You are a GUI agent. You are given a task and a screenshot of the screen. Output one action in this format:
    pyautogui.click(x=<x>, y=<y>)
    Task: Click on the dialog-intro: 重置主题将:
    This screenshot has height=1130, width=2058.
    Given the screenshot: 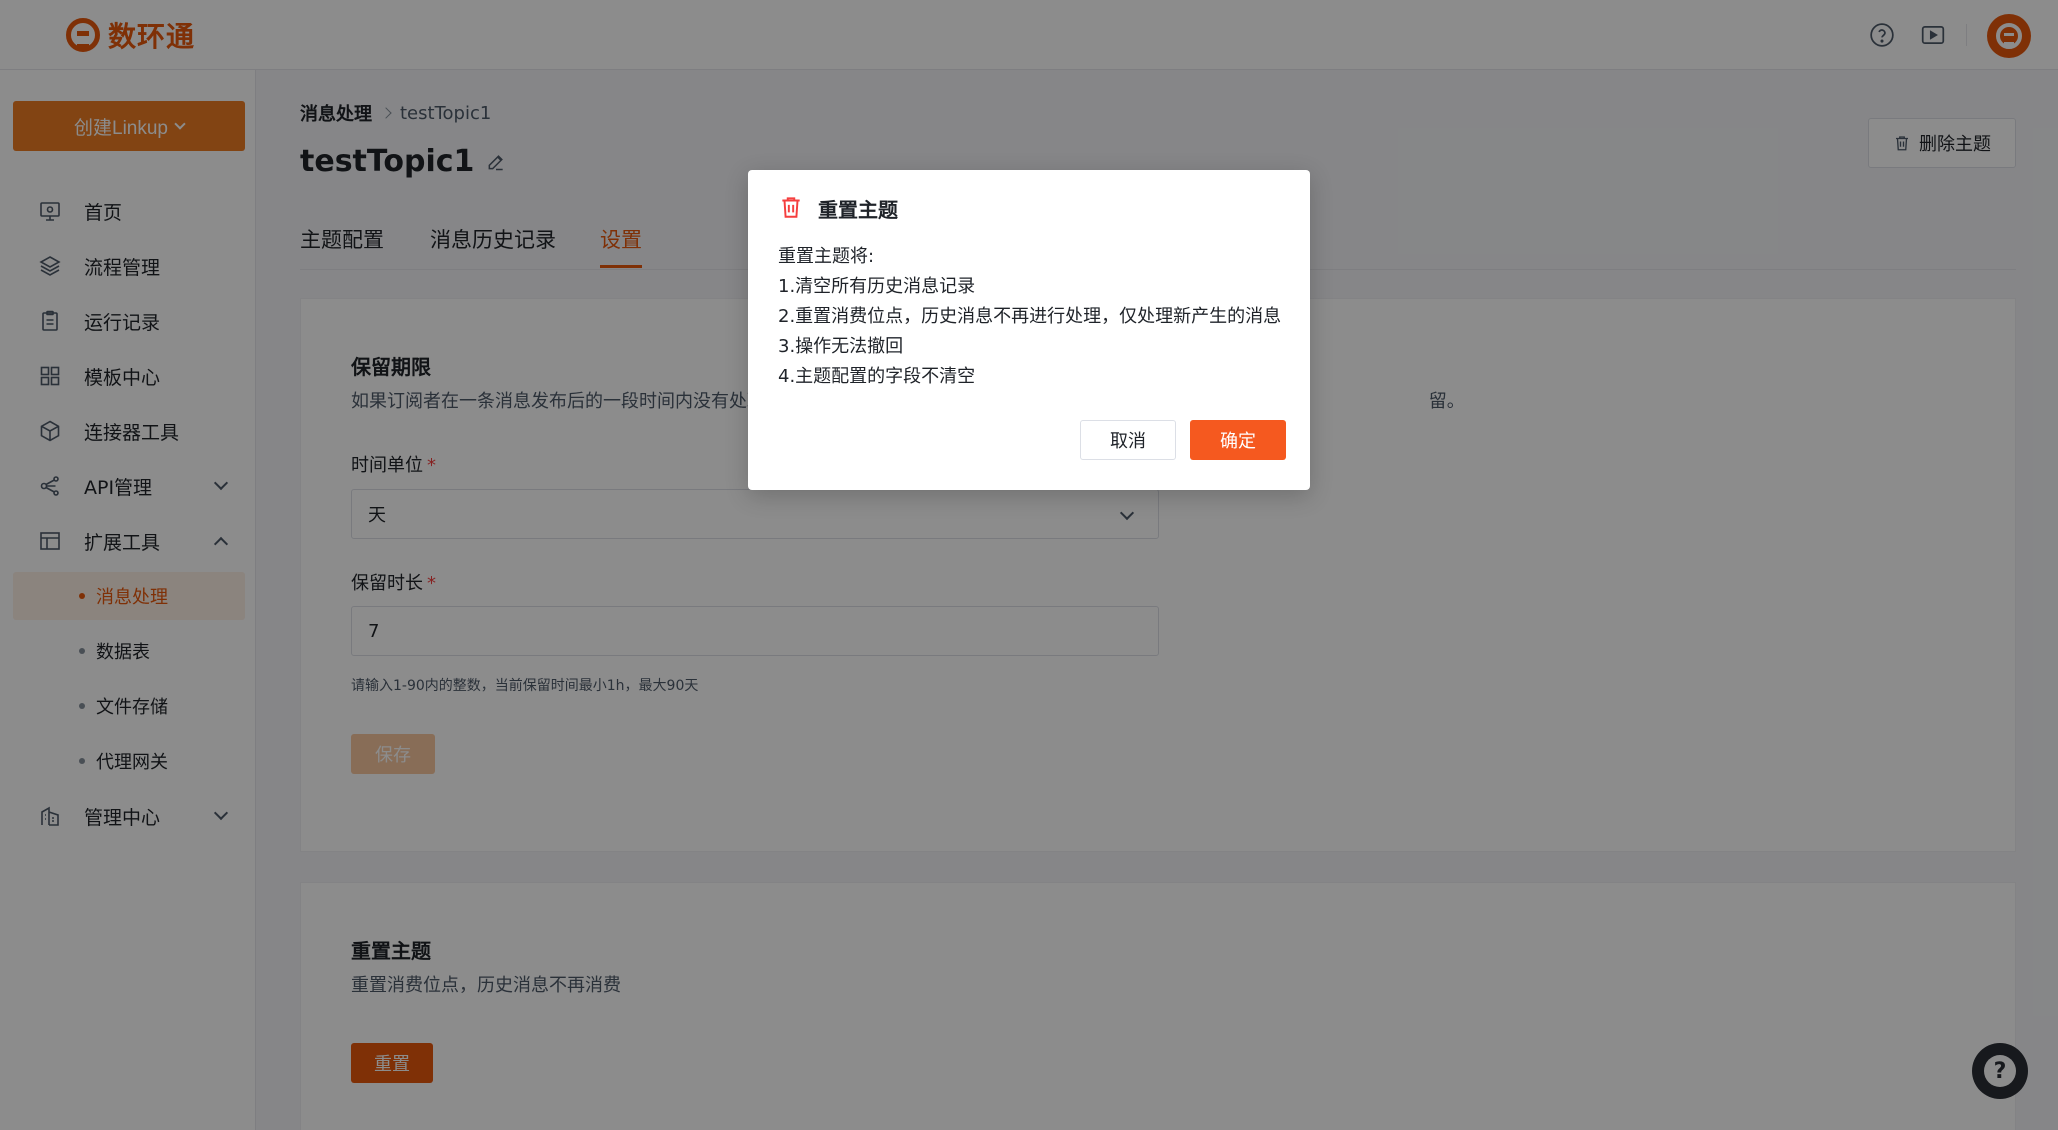 What is the action you would take?
    pyautogui.click(x=826, y=256)
    